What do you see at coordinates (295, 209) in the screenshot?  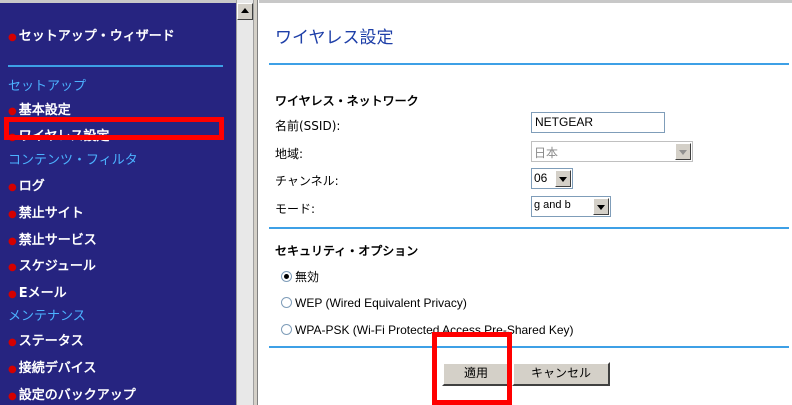 I see `mode-label: モード:` at bounding box center [295, 209].